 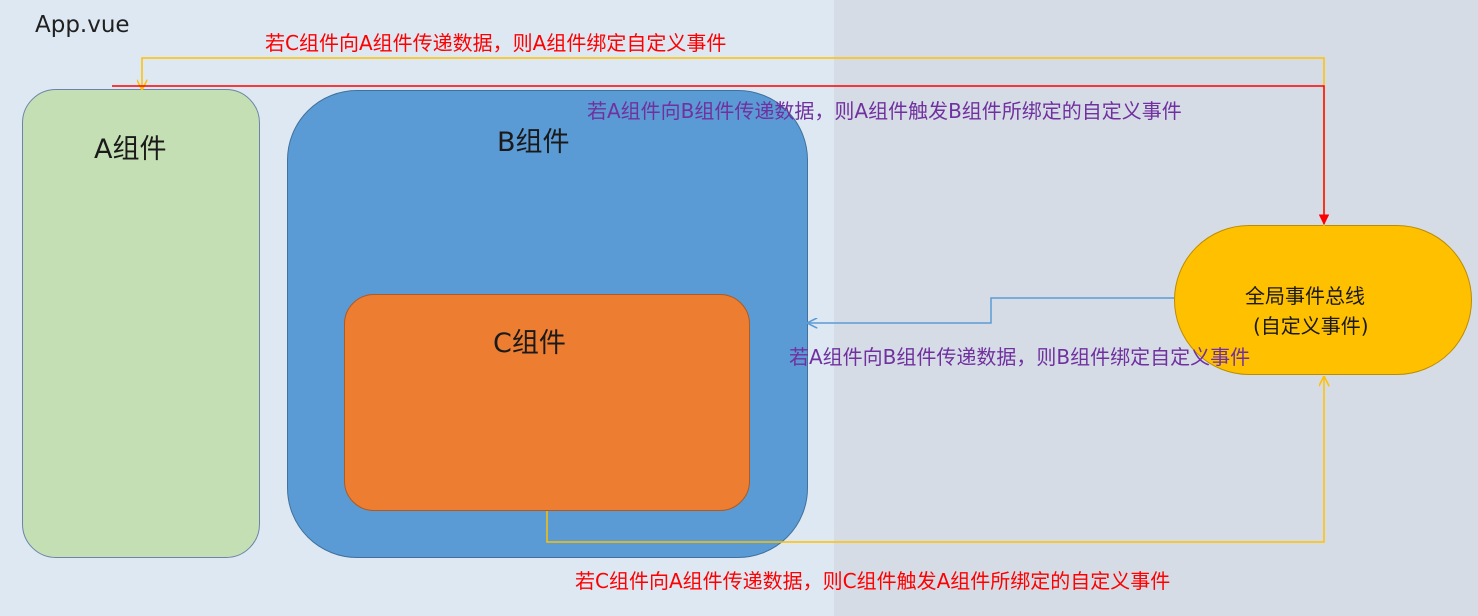 What do you see at coordinates (935, 460) in the screenshot?
I see `yellow-arrow-component-c-to-bus` at bounding box center [935, 460].